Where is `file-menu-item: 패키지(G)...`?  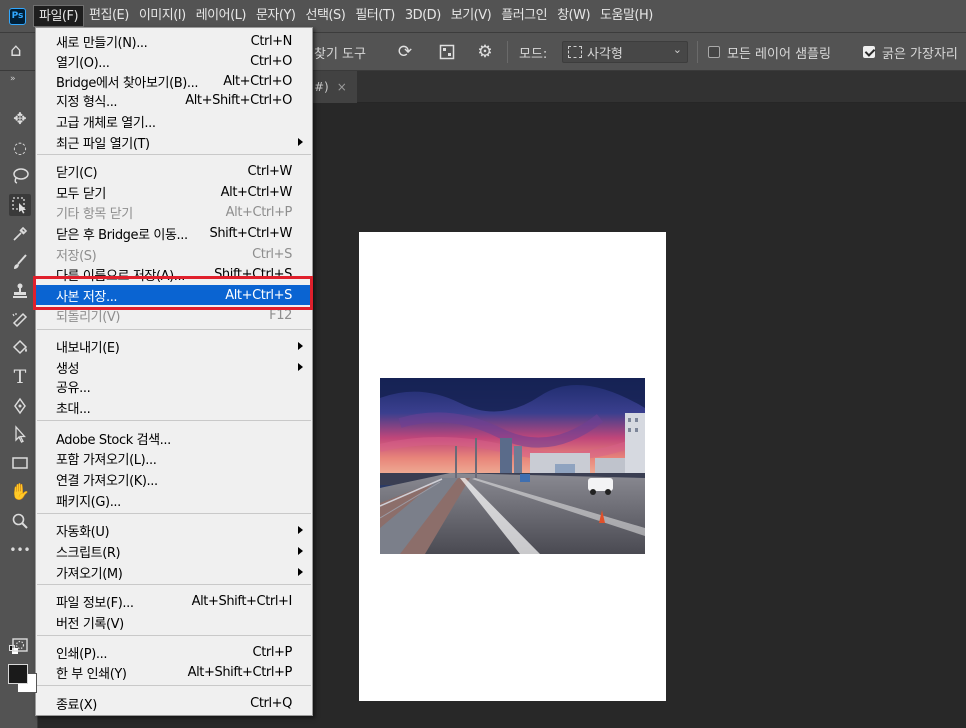
file-menu-item: 패키지(G)... is located at coordinates (174, 500).